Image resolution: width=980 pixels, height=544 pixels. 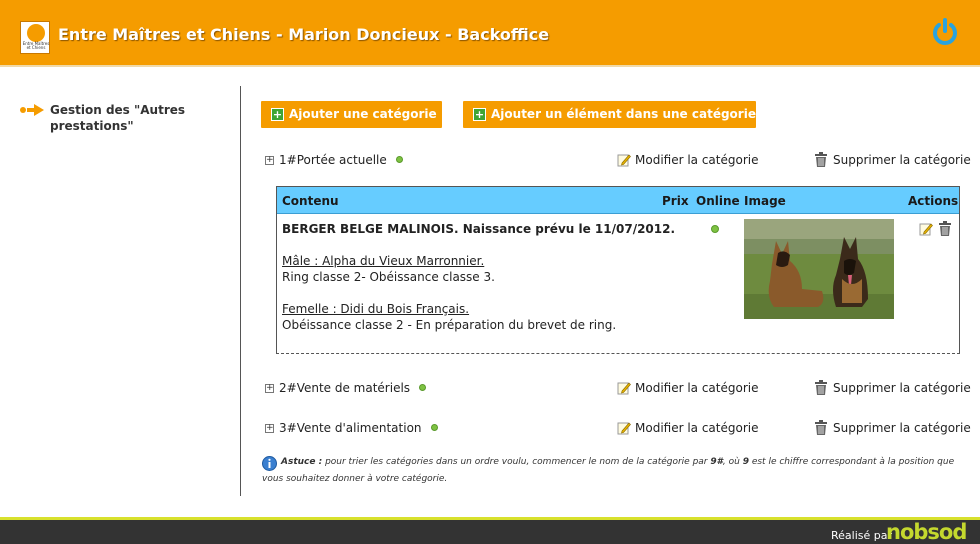 What do you see at coordinates (383, 261) in the screenshot?
I see `item-male-label: Mâle : Alpha du Vieux Marronnier.` at bounding box center [383, 261].